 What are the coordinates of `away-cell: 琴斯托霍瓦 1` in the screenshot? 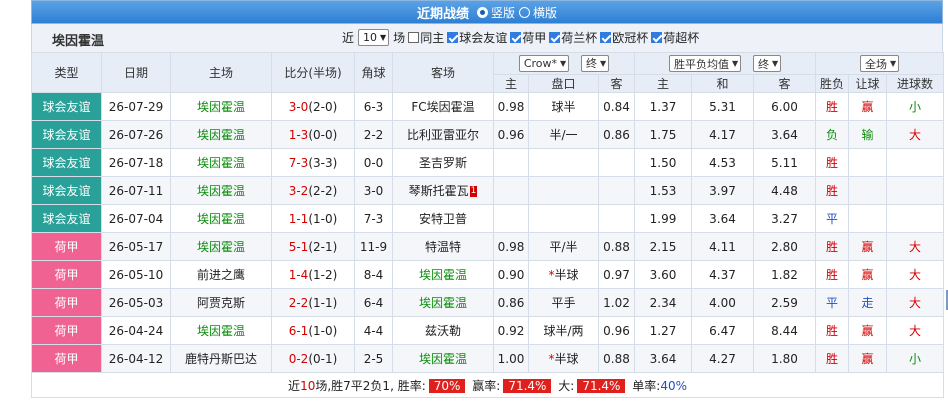 It's located at (443, 190).